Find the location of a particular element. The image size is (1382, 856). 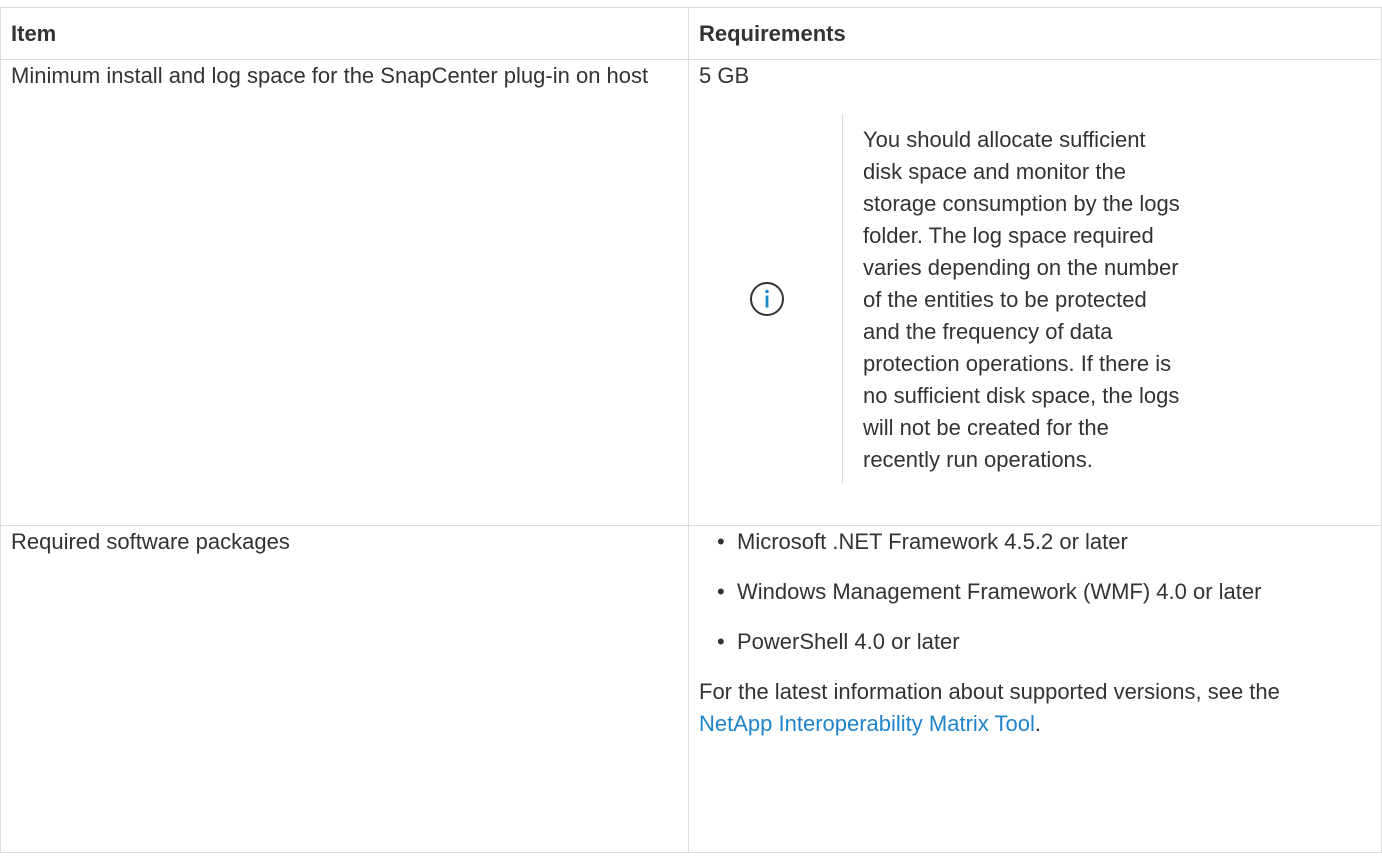

list-item: • Microsoft .NET Framework 4.5.2 or later is located at coordinates (1047, 542).